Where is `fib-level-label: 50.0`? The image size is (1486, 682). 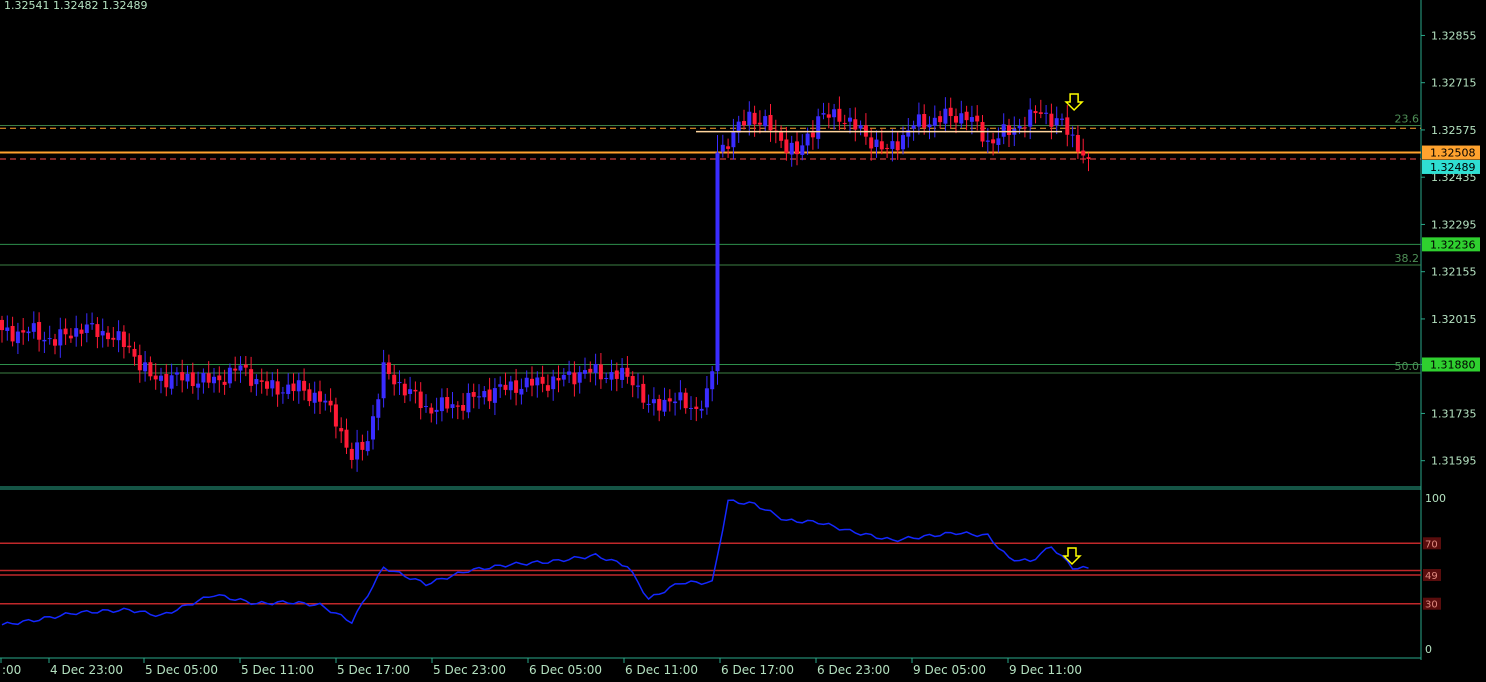 fib-level-label: 50.0 is located at coordinates (1407, 366).